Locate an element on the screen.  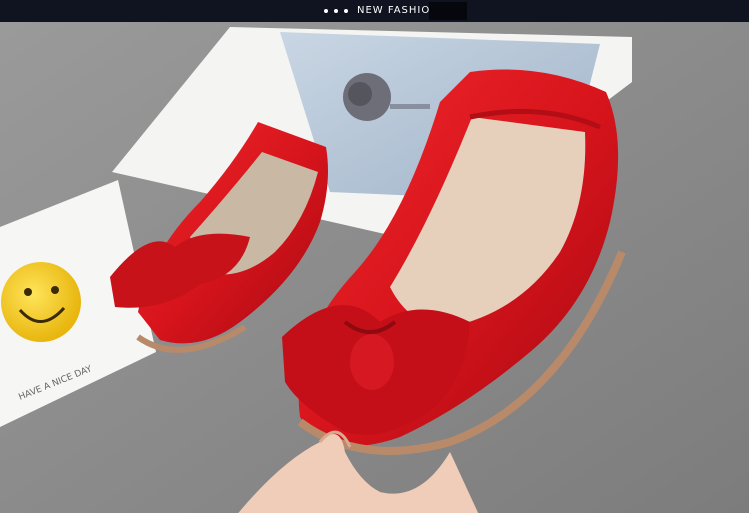
banner-dots is located at coordinates (336, 11).